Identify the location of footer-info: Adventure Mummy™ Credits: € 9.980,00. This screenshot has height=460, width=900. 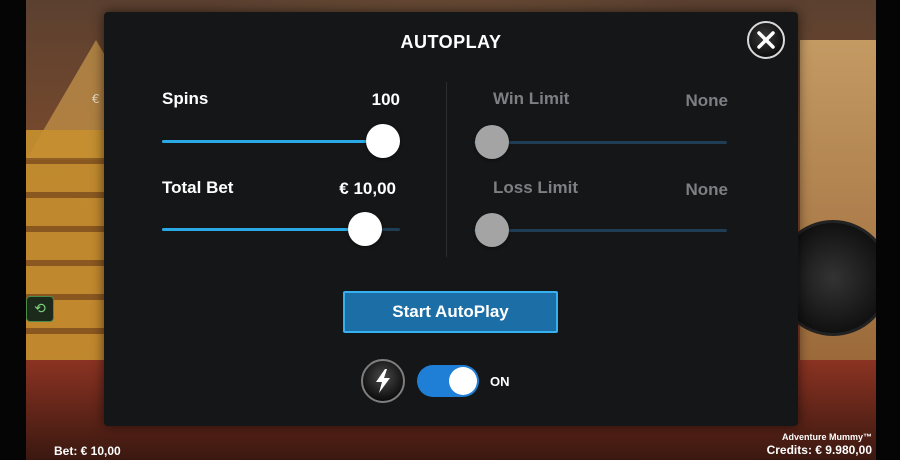
(819, 444).